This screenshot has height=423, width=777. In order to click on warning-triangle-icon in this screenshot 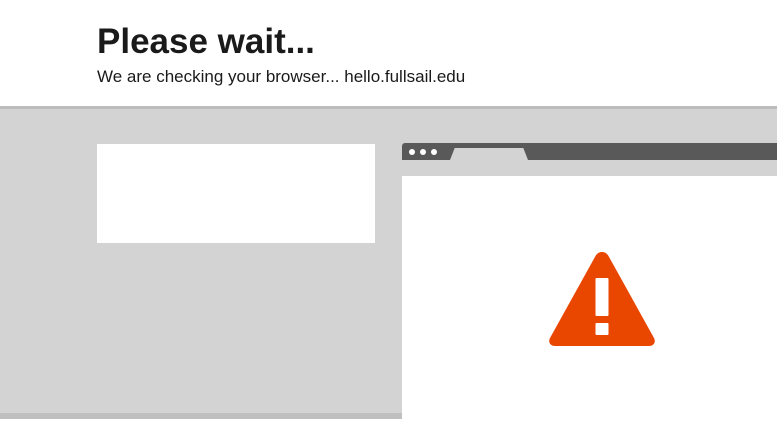, I will do `click(602, 299)`.